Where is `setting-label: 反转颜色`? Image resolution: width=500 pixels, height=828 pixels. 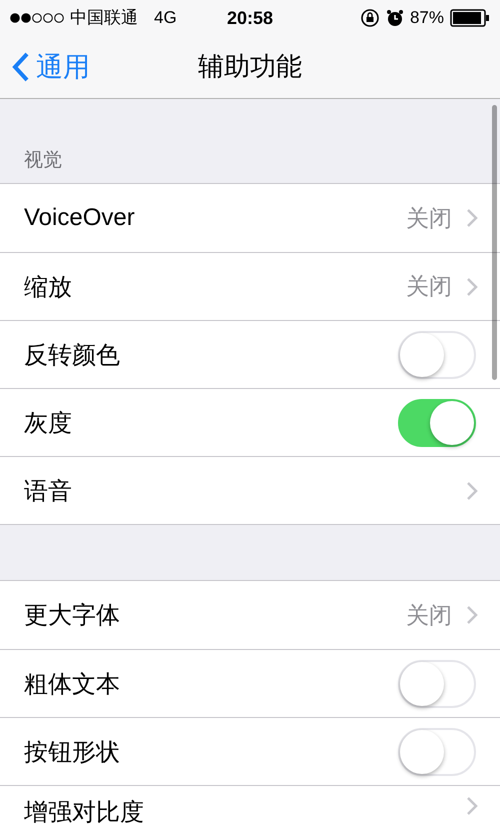 setting-label: 反转颜色 is located at coordinates (72, 354).